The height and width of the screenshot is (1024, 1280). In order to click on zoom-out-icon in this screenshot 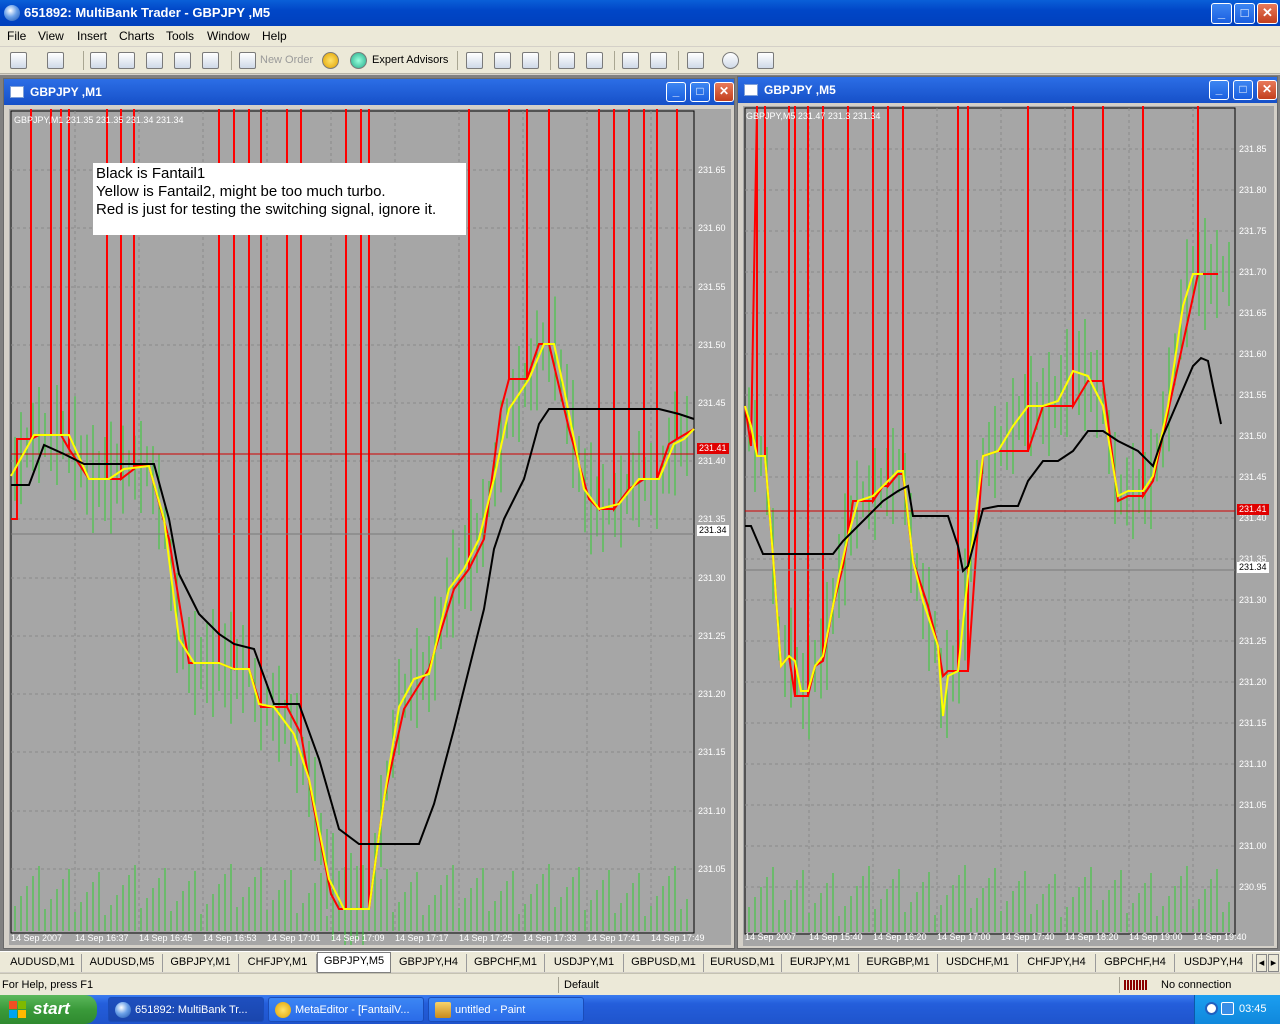, I will do `click(594, 60)`.